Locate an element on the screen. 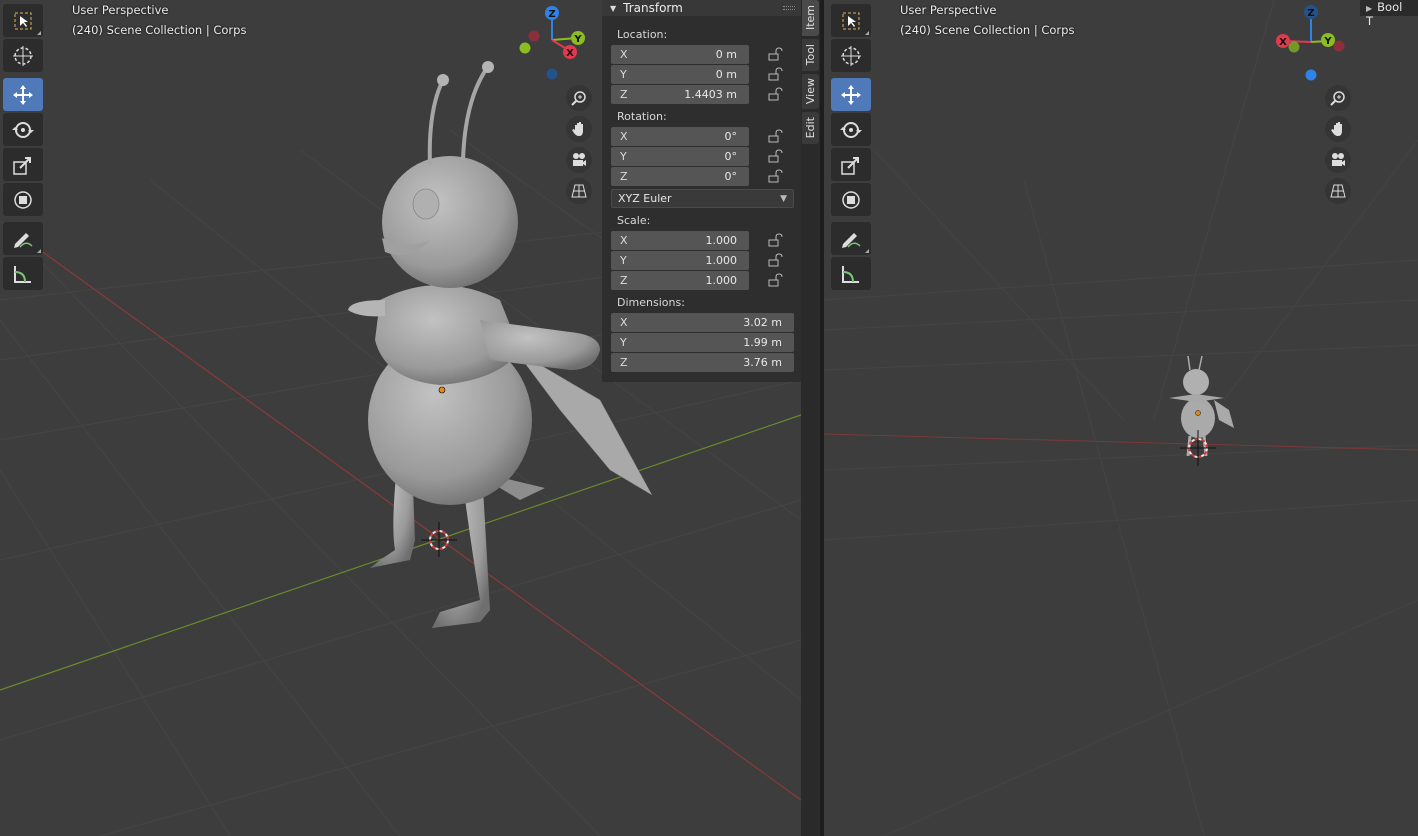 This screenshot has height=836, width=1418. transform-panel-header: ▼ Transform is located at coordinates (701, 8).